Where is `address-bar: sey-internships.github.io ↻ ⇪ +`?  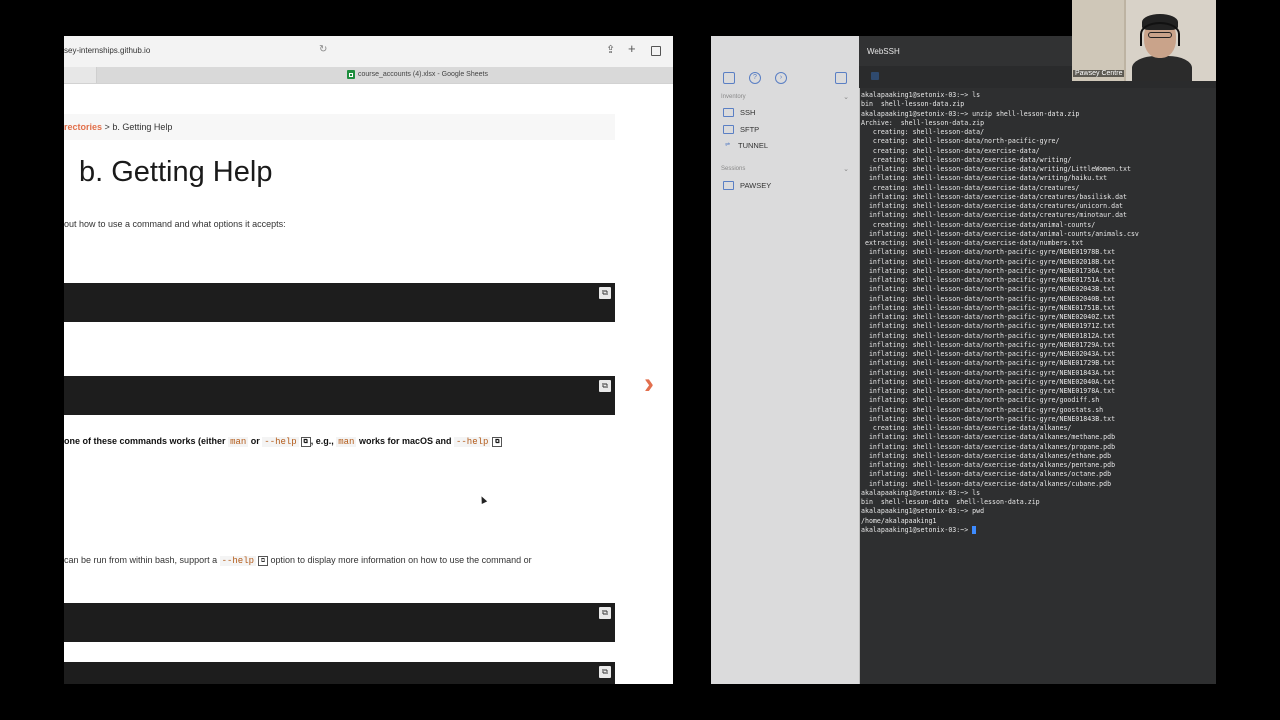 address-bar: sey-internships.github.io ↻ ⇪ + is located at coordinates (368, 51).